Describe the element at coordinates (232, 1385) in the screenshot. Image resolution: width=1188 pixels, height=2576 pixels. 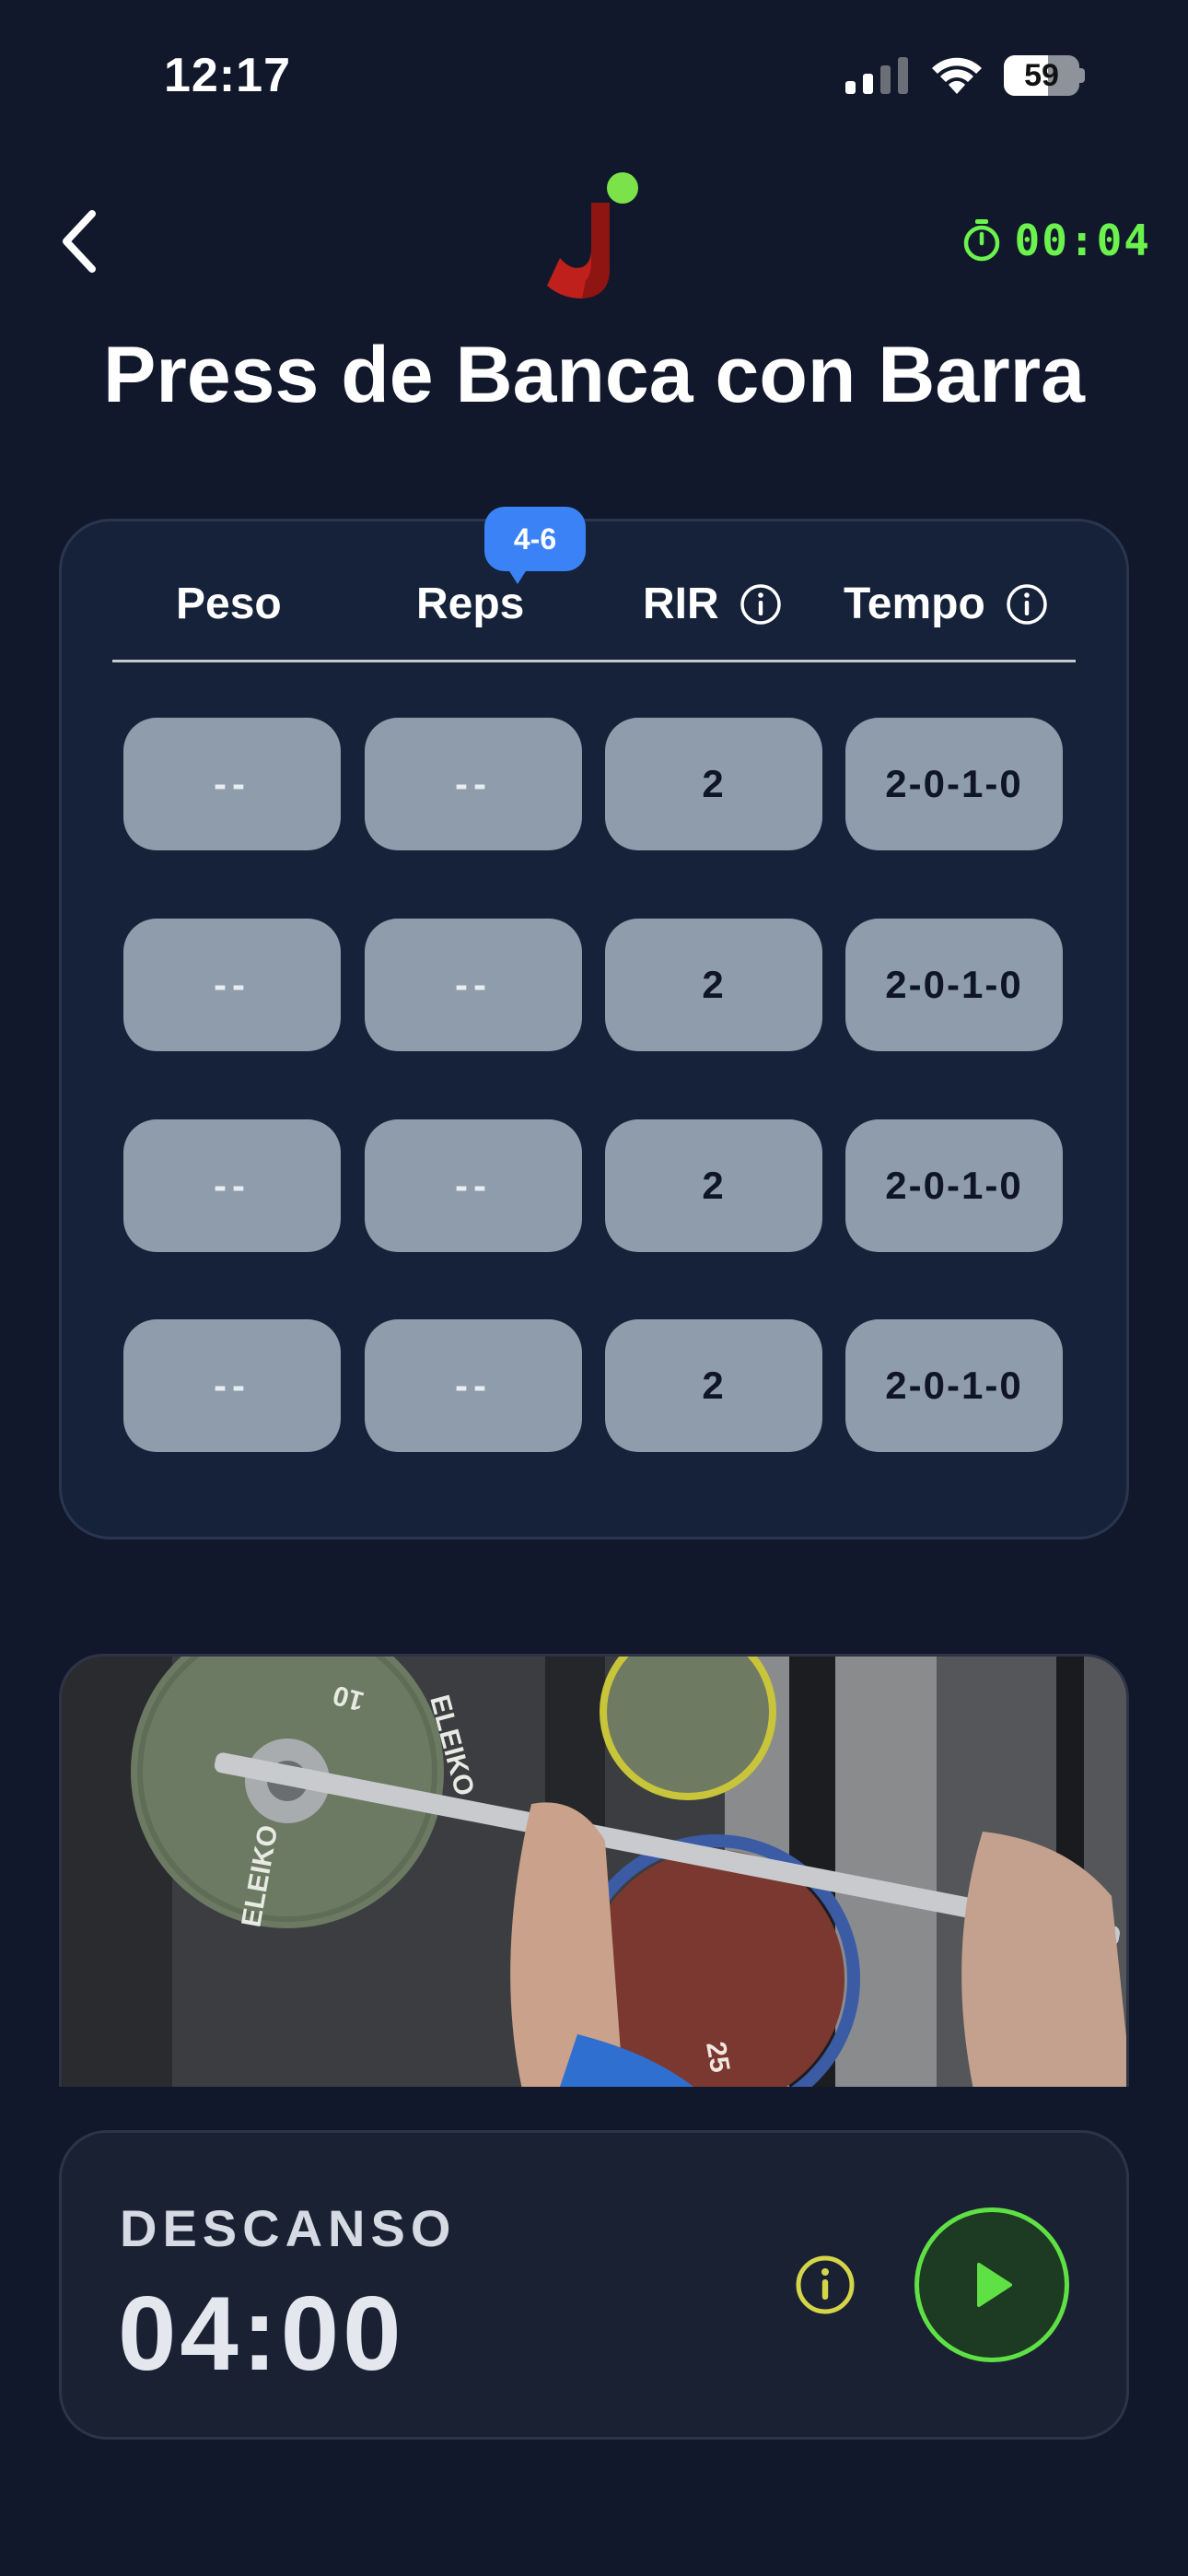
I see `set-4-peso-field: --` at that location.